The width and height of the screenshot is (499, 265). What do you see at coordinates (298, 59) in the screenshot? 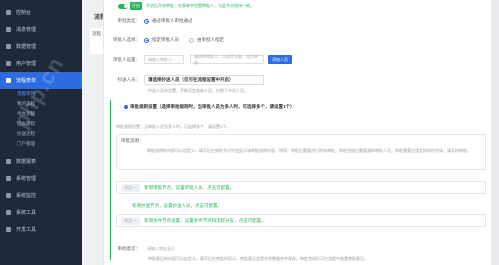
I see `approver-setup-row: 审批人设置： 请输入审批人 请选择审批人，以逗号分割，也可单选 添加人员` at bounding box center [298, 59].